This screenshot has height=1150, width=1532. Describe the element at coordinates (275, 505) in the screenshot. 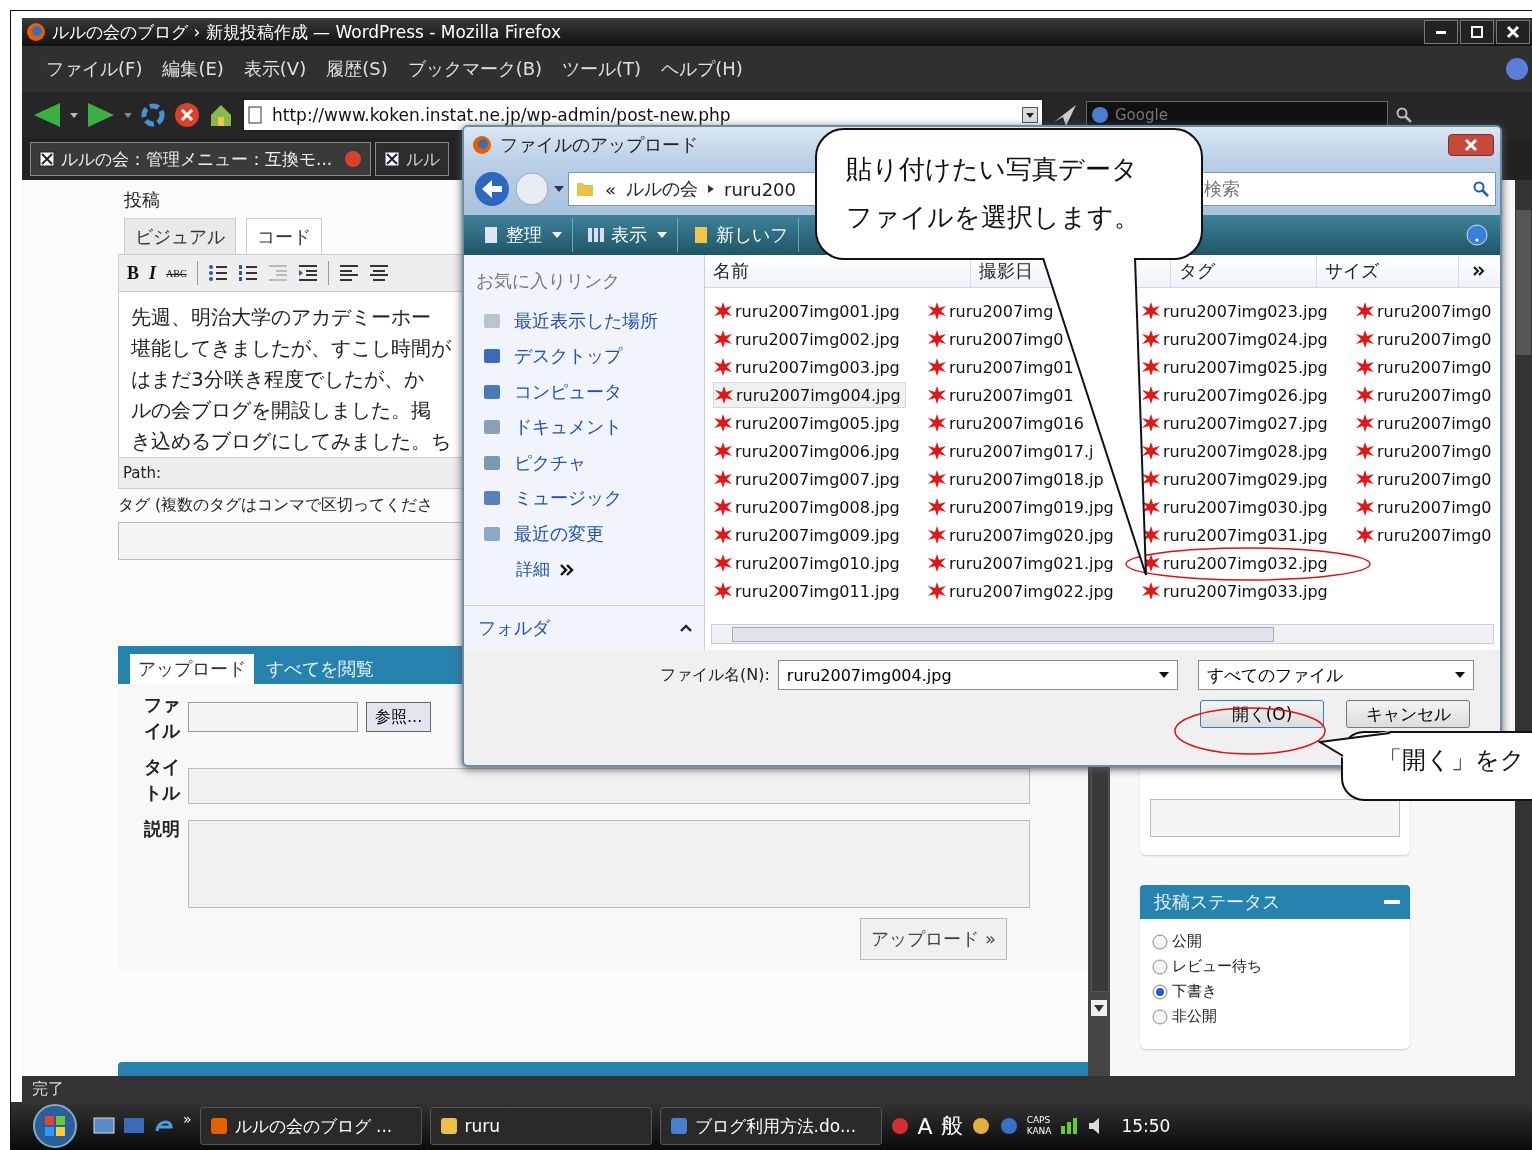

I see `tags-label: タグ (複数のタグはコンマで区切ってくださ` at that location.